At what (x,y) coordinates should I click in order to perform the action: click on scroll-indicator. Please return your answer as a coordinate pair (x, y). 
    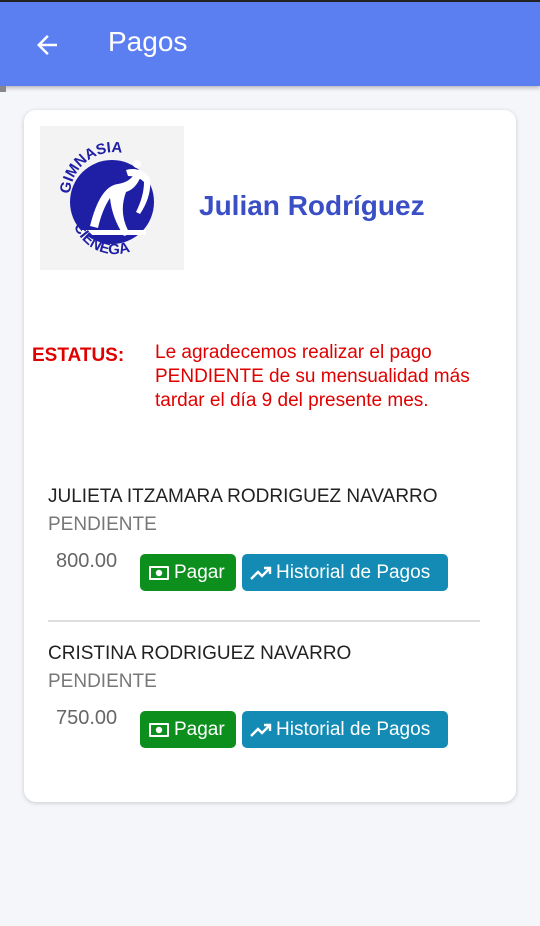
    Looking at the image, I should click on (3, 89).